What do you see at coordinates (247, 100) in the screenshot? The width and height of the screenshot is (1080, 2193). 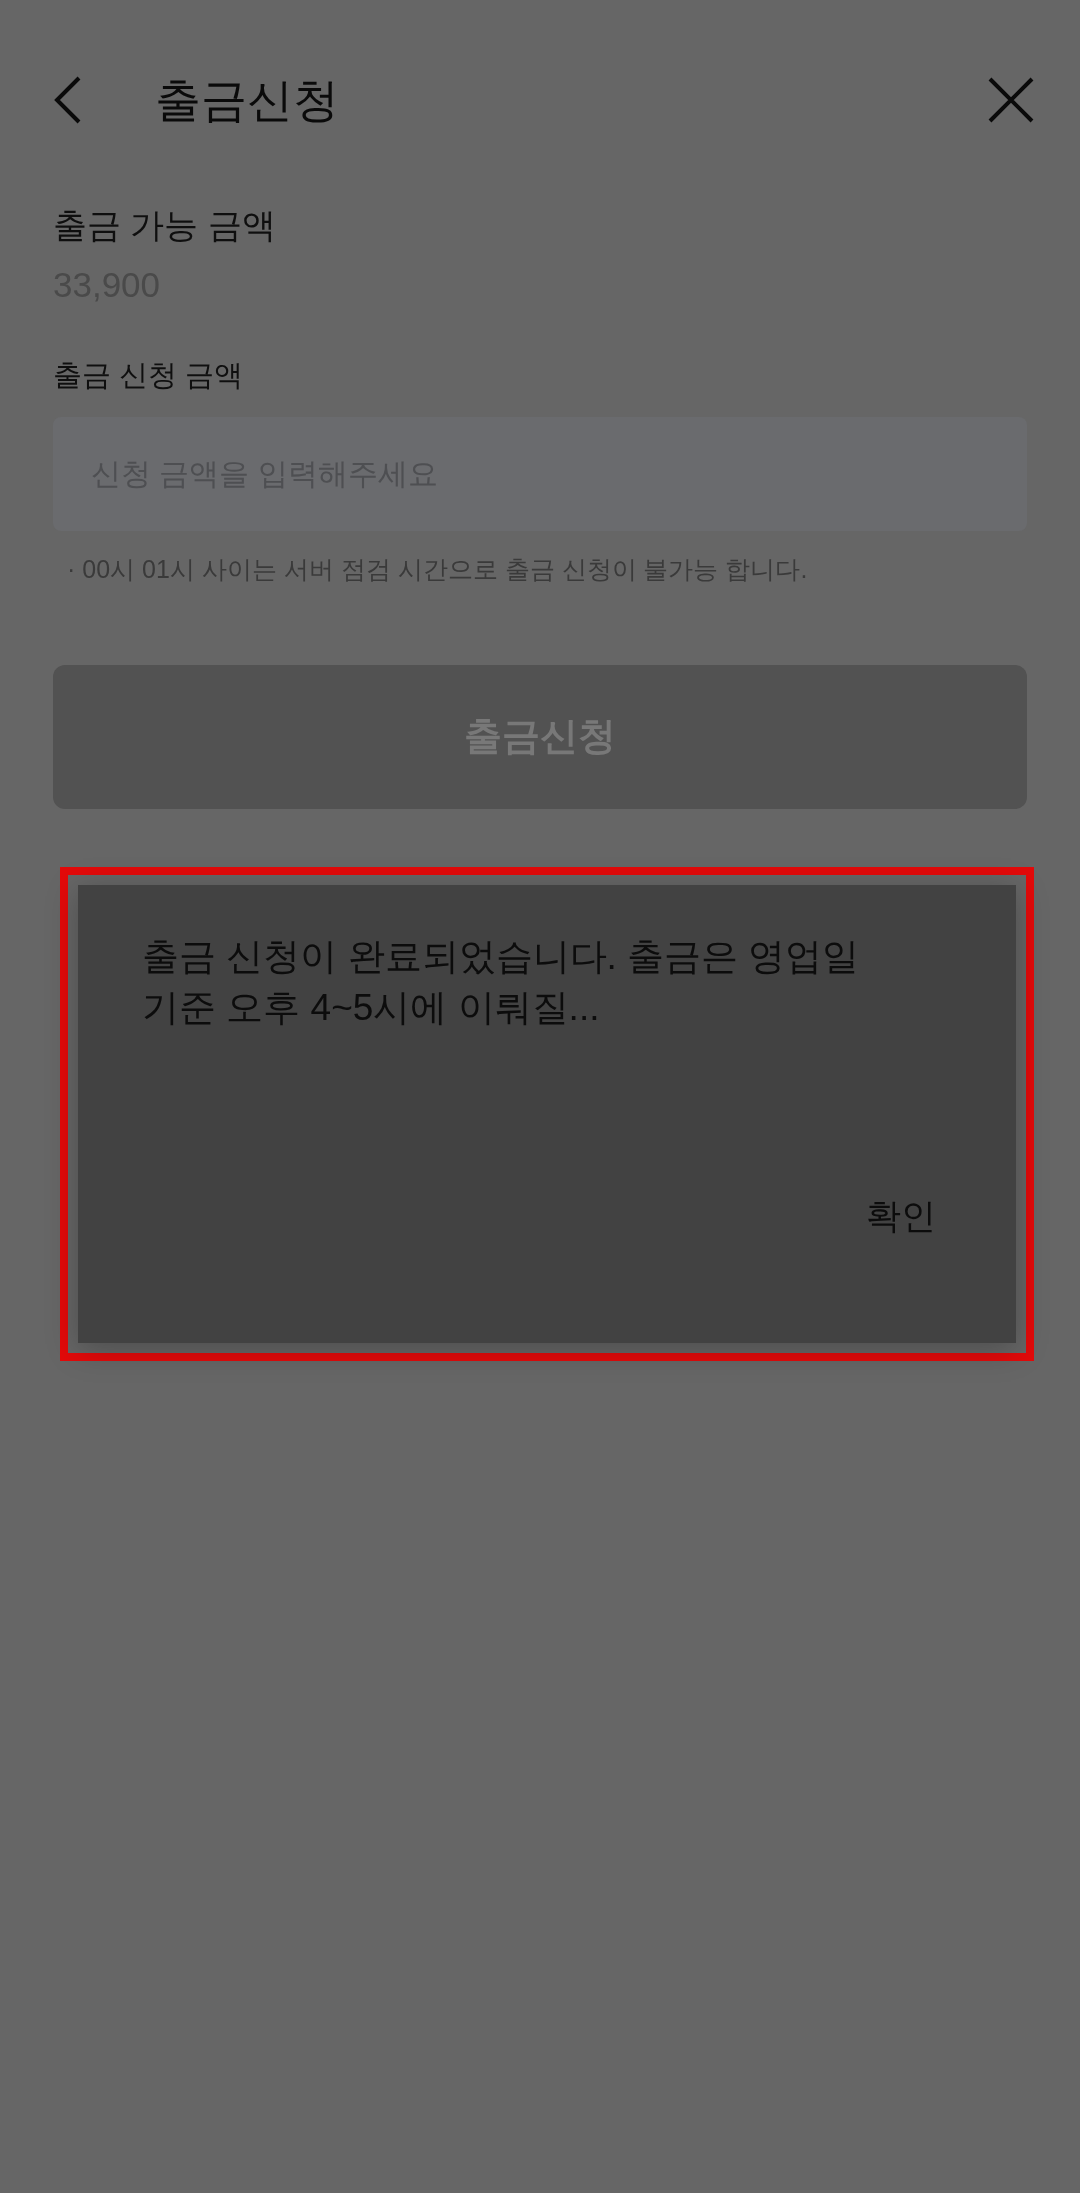 I see `screen-title: 출금신청` at bounding box center [247, 100].